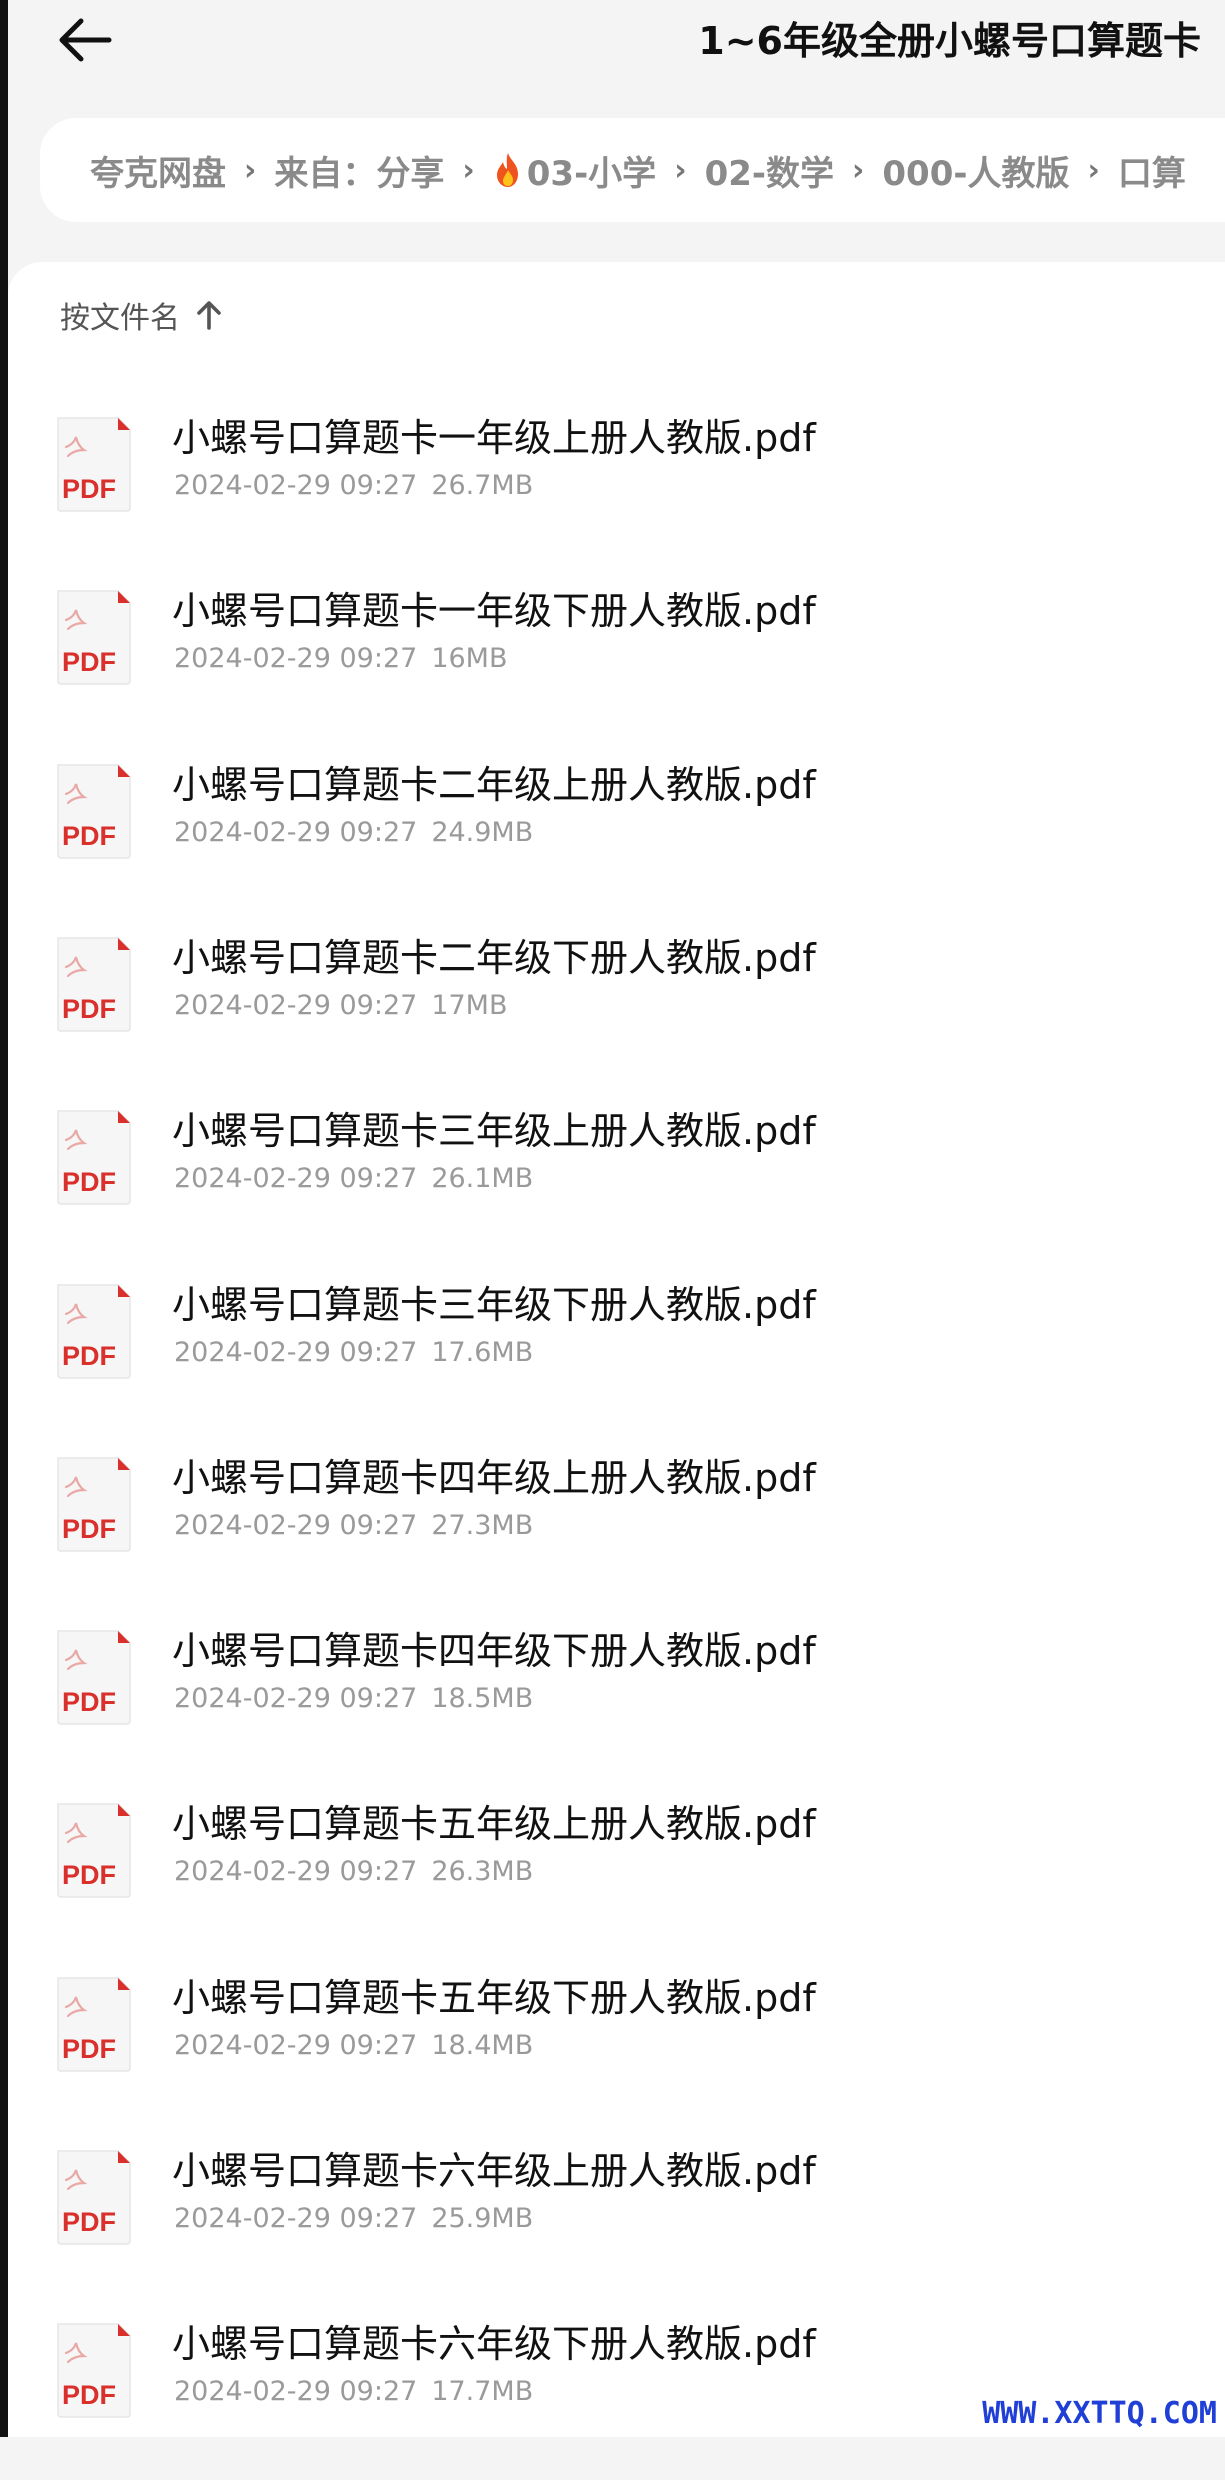 This screenshot has height=2480, width=1225. What do you see at coordinates (482, 1871) in the screenshot?
I see `file-size: 26.3MB` at bounding box center [482, 1871].